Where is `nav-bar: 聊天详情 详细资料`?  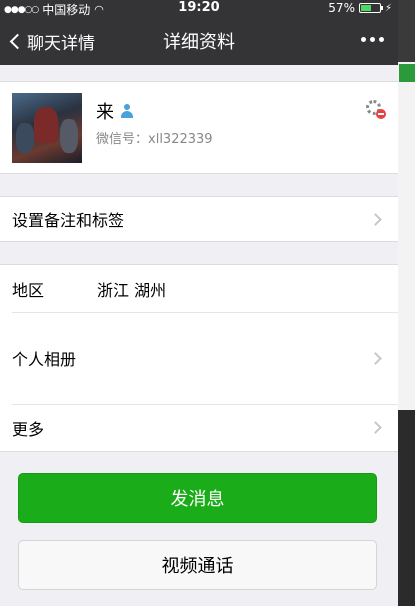 nav-bar: 聊天详情 详细资料 is located at coordinates (199, 41).